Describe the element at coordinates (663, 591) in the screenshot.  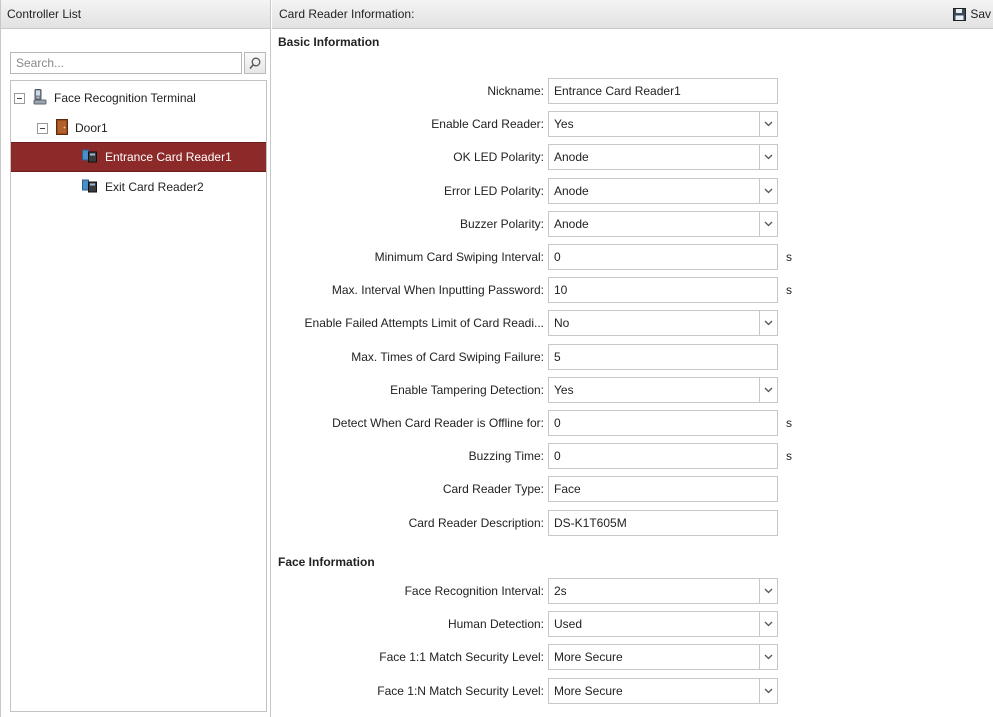
I see `dropdown-face-recognition-interval: 2s` at that location.